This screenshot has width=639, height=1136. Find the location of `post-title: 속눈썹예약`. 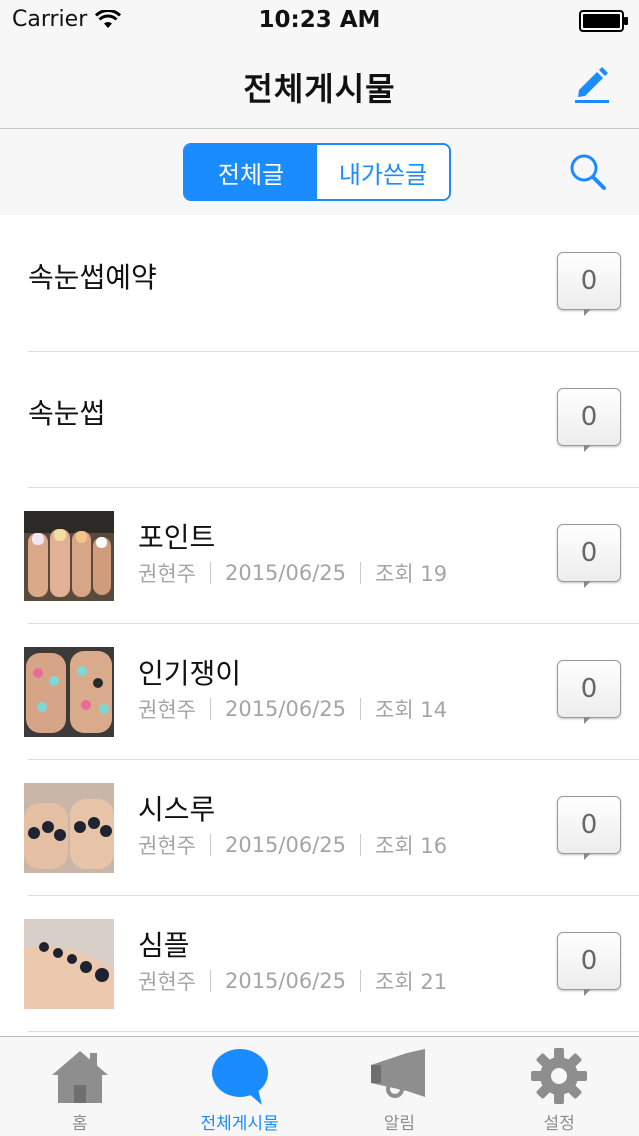

post-title: 속눈썹예약 is located at coordinates (92, 277).